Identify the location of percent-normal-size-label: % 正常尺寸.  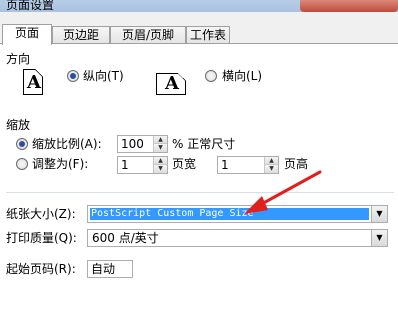
(204, 144).